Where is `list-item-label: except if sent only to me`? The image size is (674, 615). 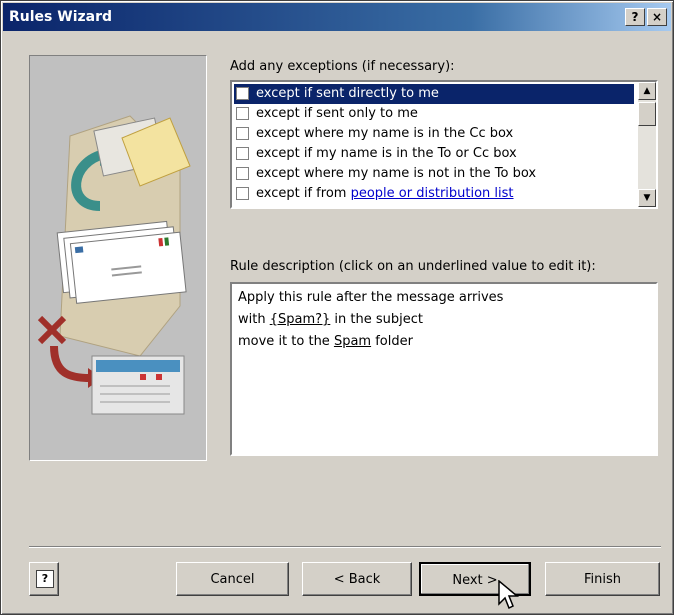
list-item-label: except if sent only to me is located at coordinates (337, 113).